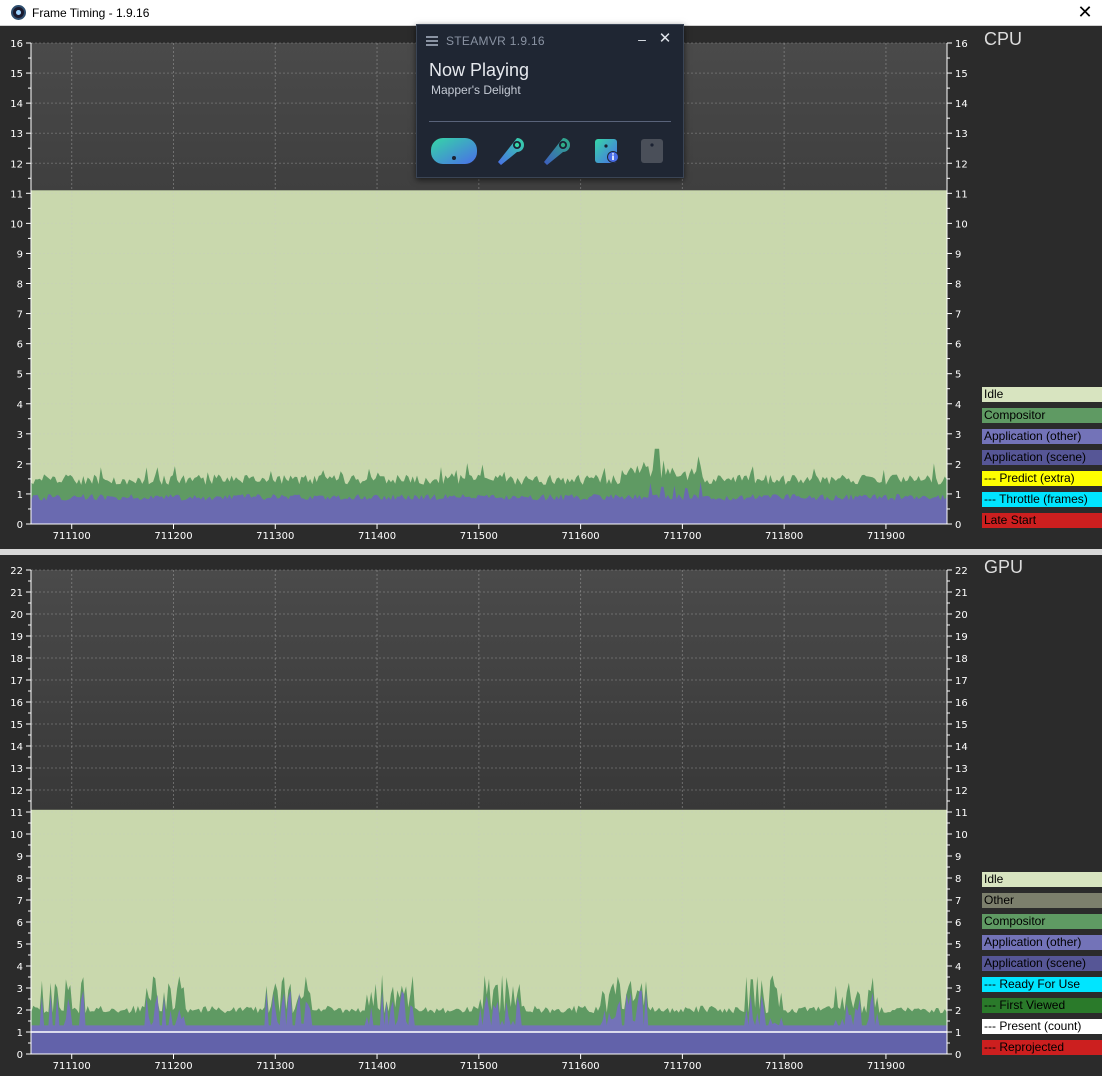  Describe the element at coordinates (275, 1066) in the screenshot. I see `x-tick-label: 711300` at that location.